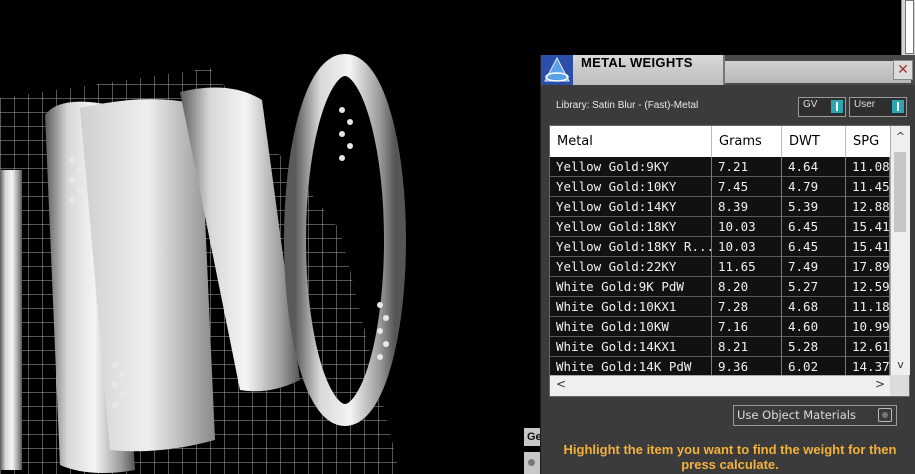  What do you see at coordinates (868, 366) in the screenshot?
I see `spg-cell: 14.37` at bounding box center [868, 366].